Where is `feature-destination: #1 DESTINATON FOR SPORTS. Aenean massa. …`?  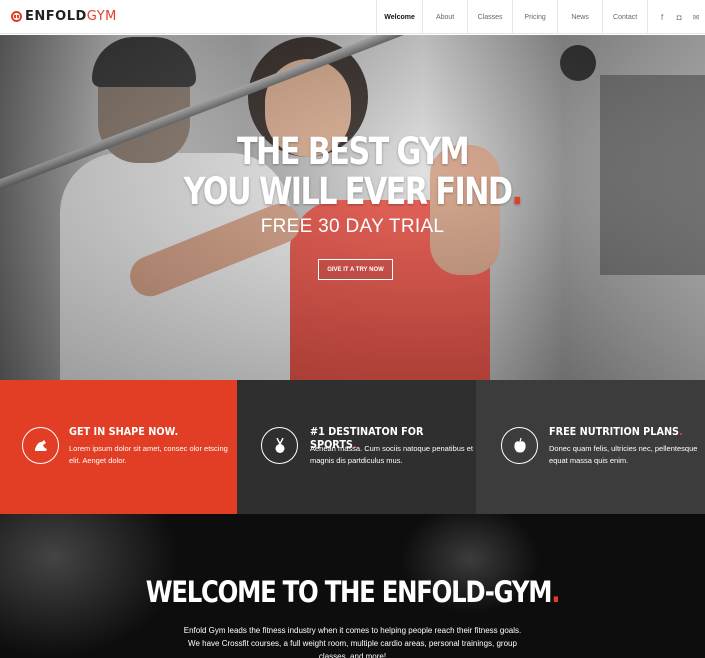
feature-destination: #1 DESTINATON FOR SPORTS. Aenean massa. … is located at coordinates (356, 447).